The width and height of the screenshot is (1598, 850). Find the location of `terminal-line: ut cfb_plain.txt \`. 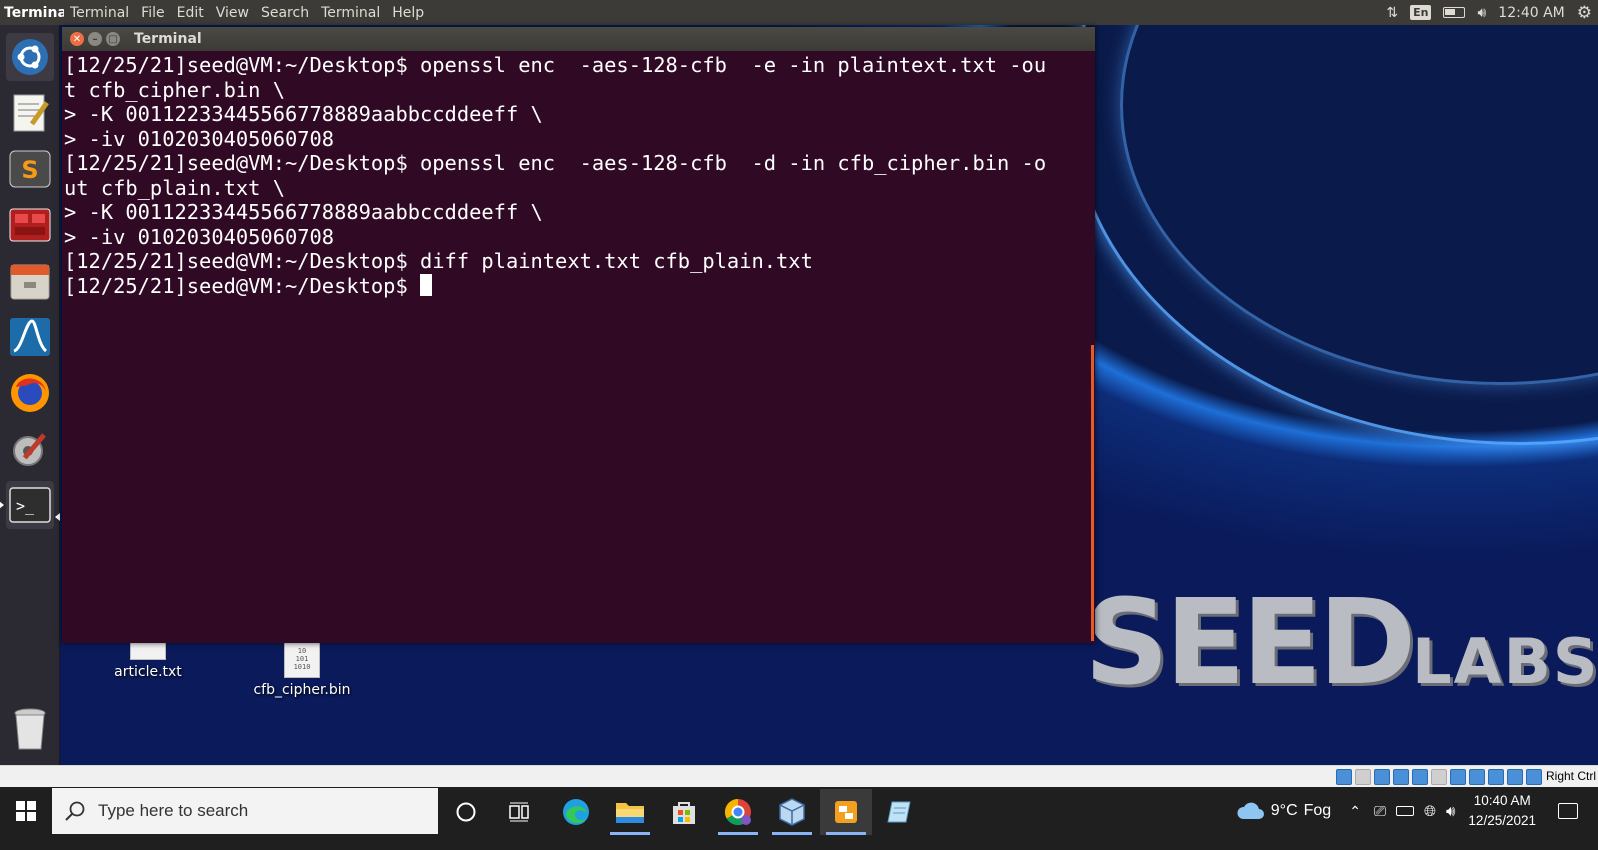

terminal-line: ut cfb_plain.txt \ is located at coordinates (174, 187).